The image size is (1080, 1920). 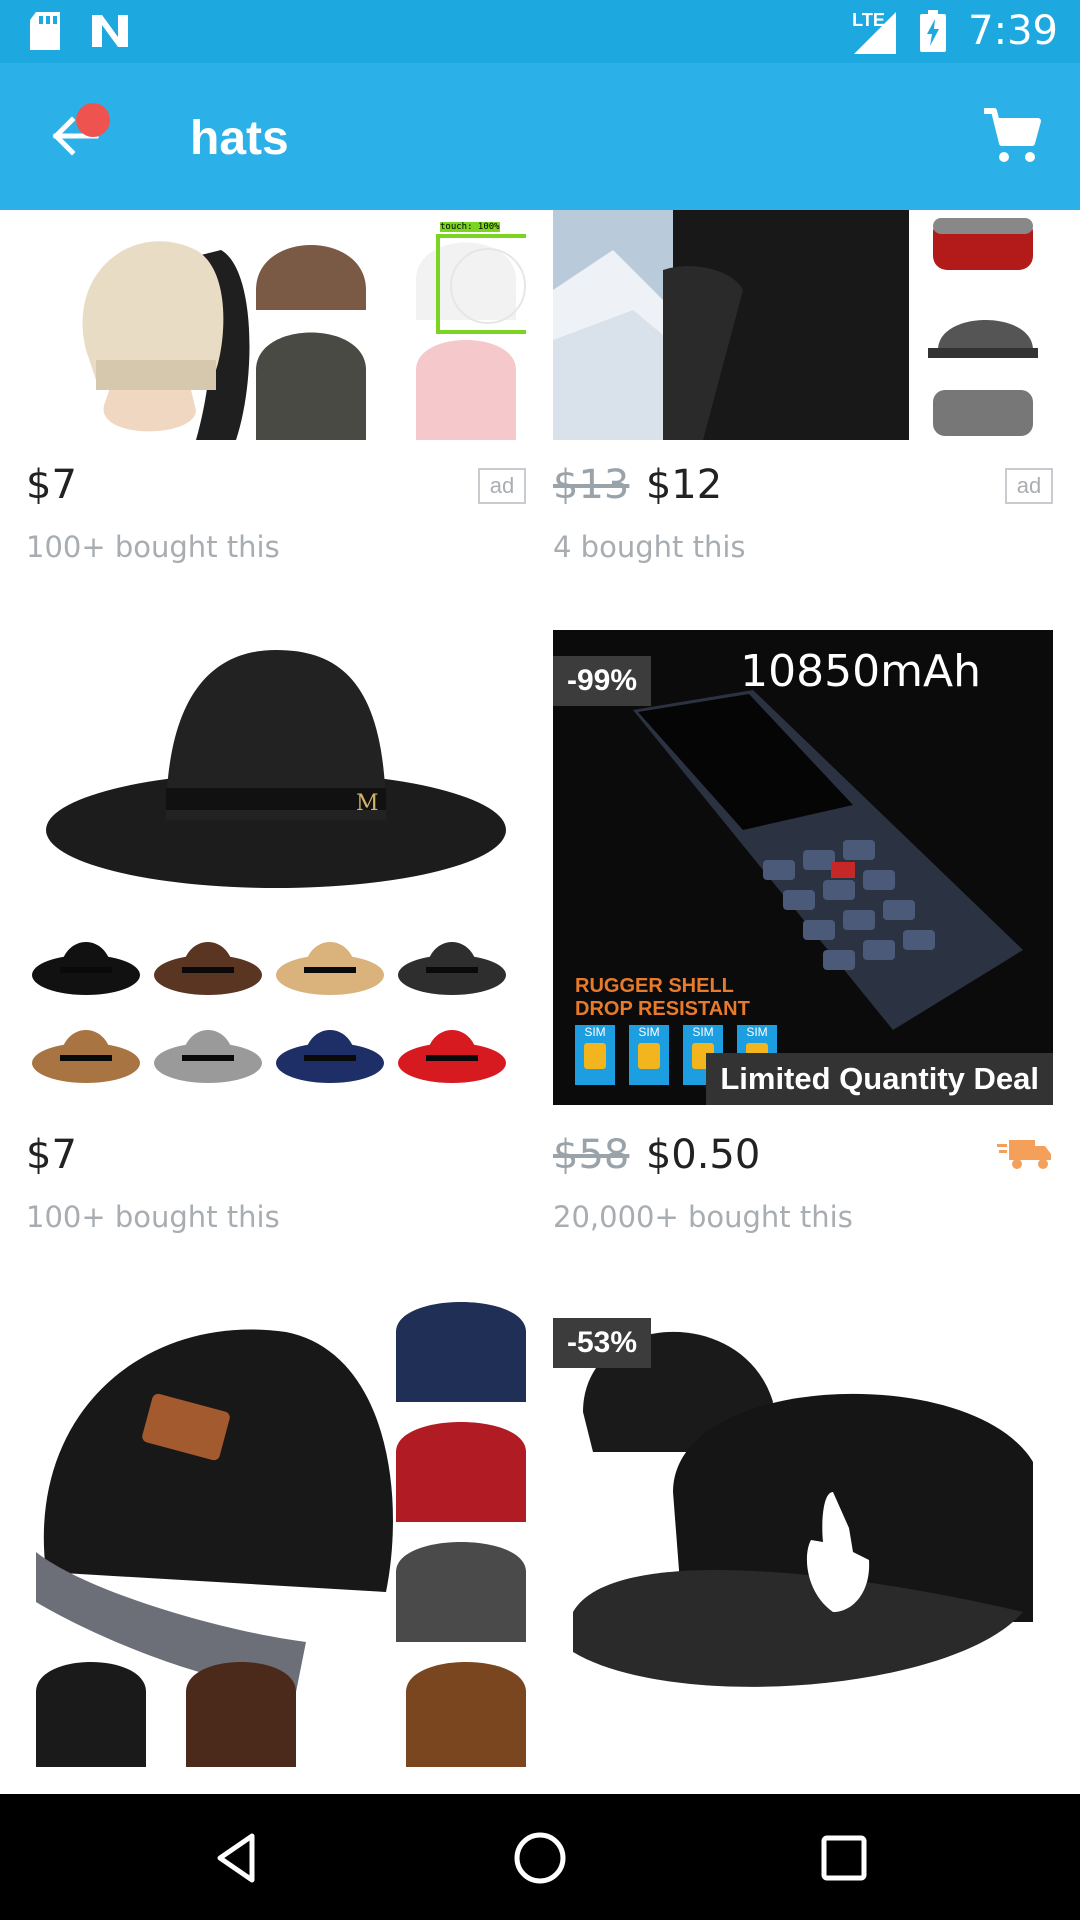 I want to click on product-image-fedoras: M, so click(x=276, y=867).